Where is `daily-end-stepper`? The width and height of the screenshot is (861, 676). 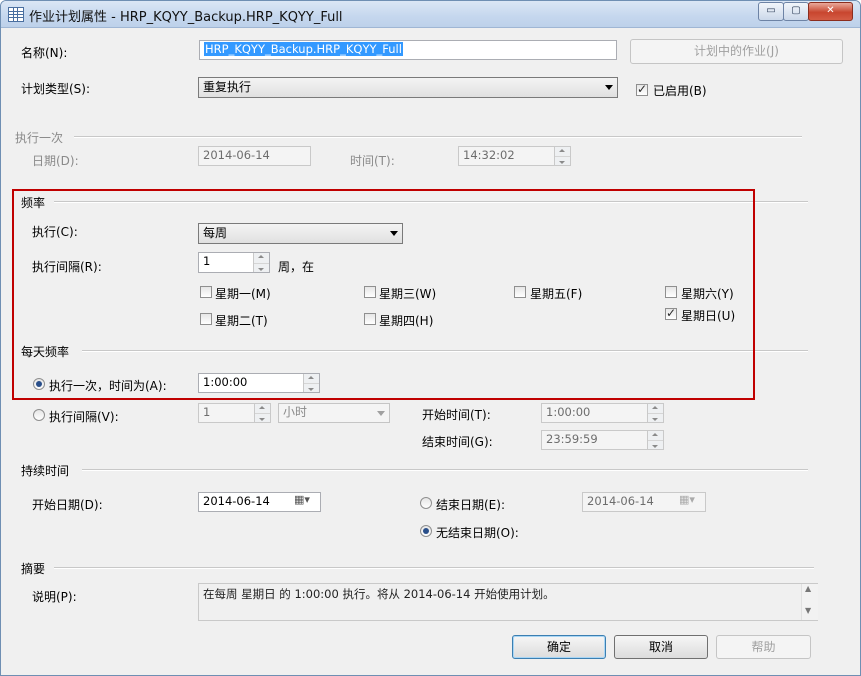 daily-end-stepper is located at coordinates (655, 440).